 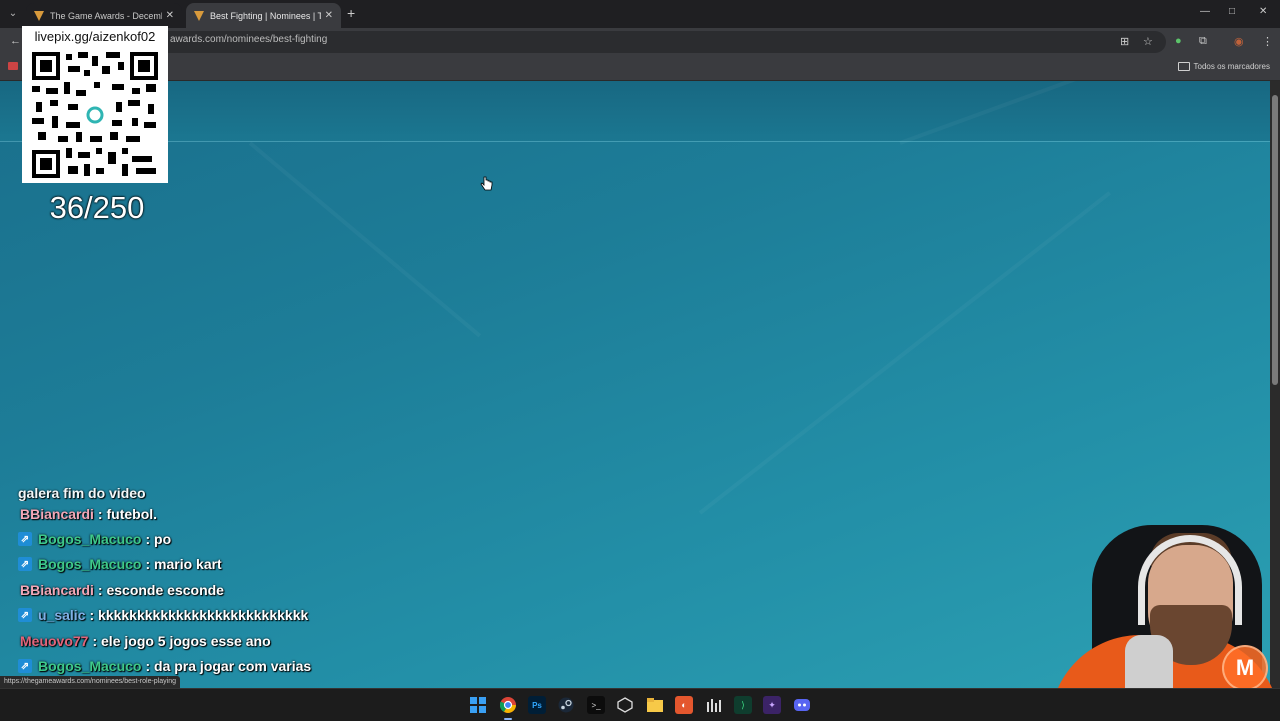 I want to click on tab-game-awards: The Game Awards - December ✕, so click(x=104, y=15).